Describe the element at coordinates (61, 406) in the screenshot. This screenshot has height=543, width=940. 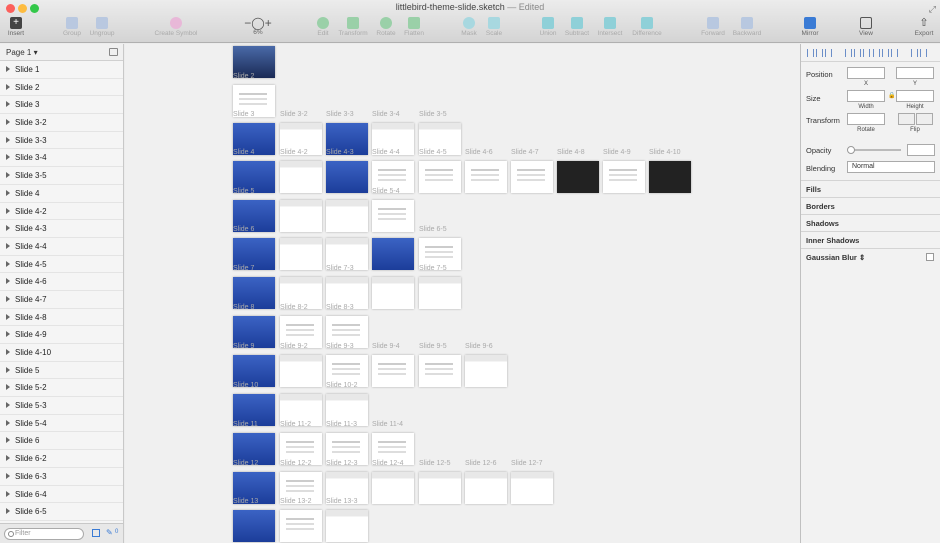
I see `layer-item: Slide 5-3` at that location.